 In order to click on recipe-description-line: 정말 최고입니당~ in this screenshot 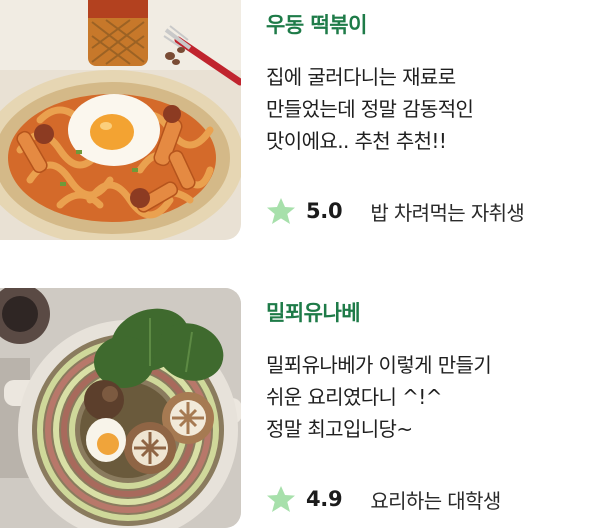, I will do `click(339, 429)`.